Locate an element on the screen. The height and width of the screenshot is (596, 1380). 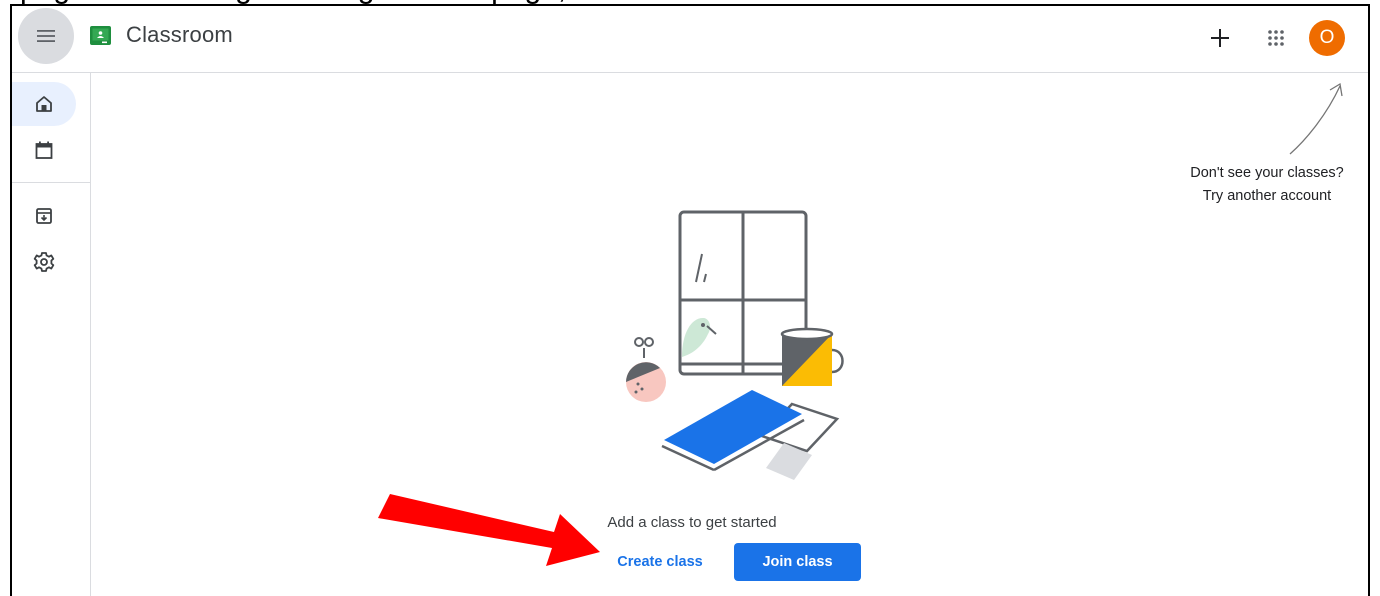
apps-grid-icon is located at coordinates (1276, 38).